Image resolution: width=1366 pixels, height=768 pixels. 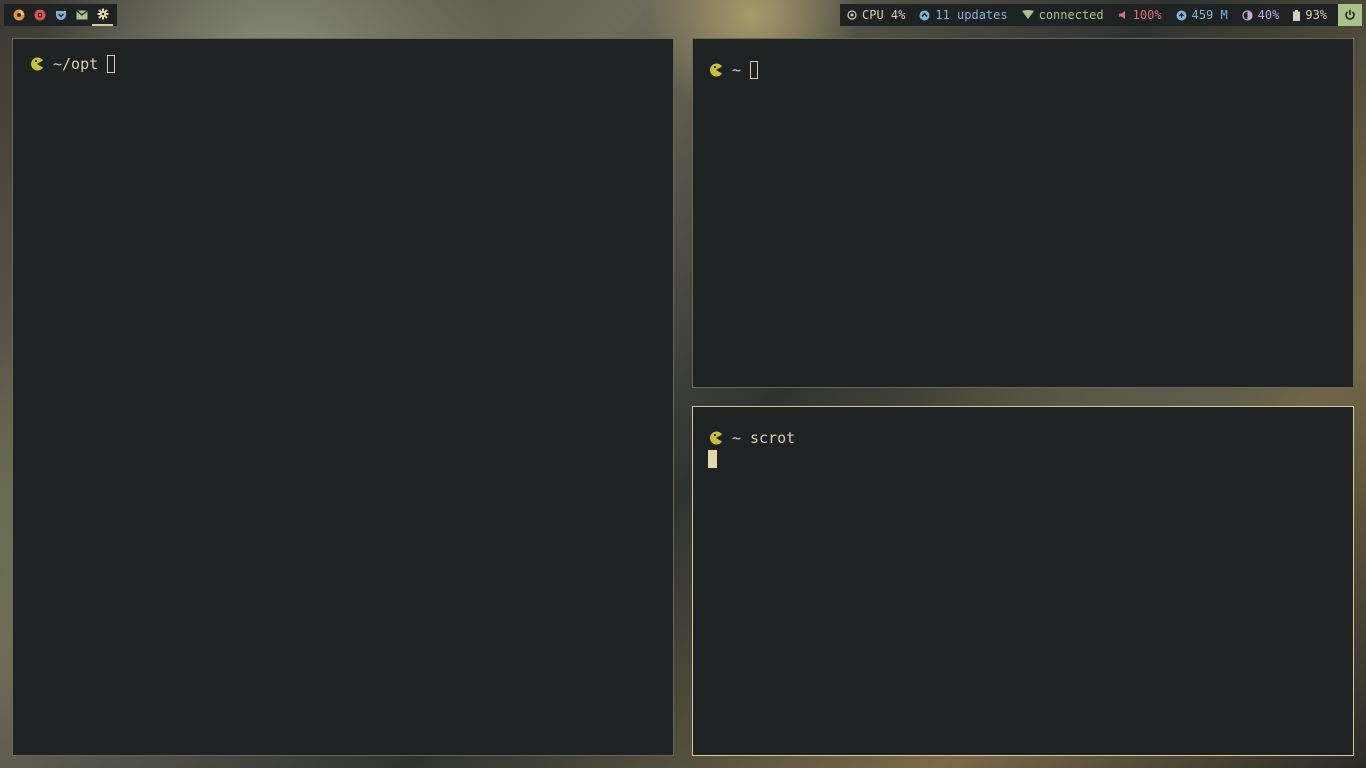 I want to click on memory-indicator: 459 M, so click(x=1202, y=15).